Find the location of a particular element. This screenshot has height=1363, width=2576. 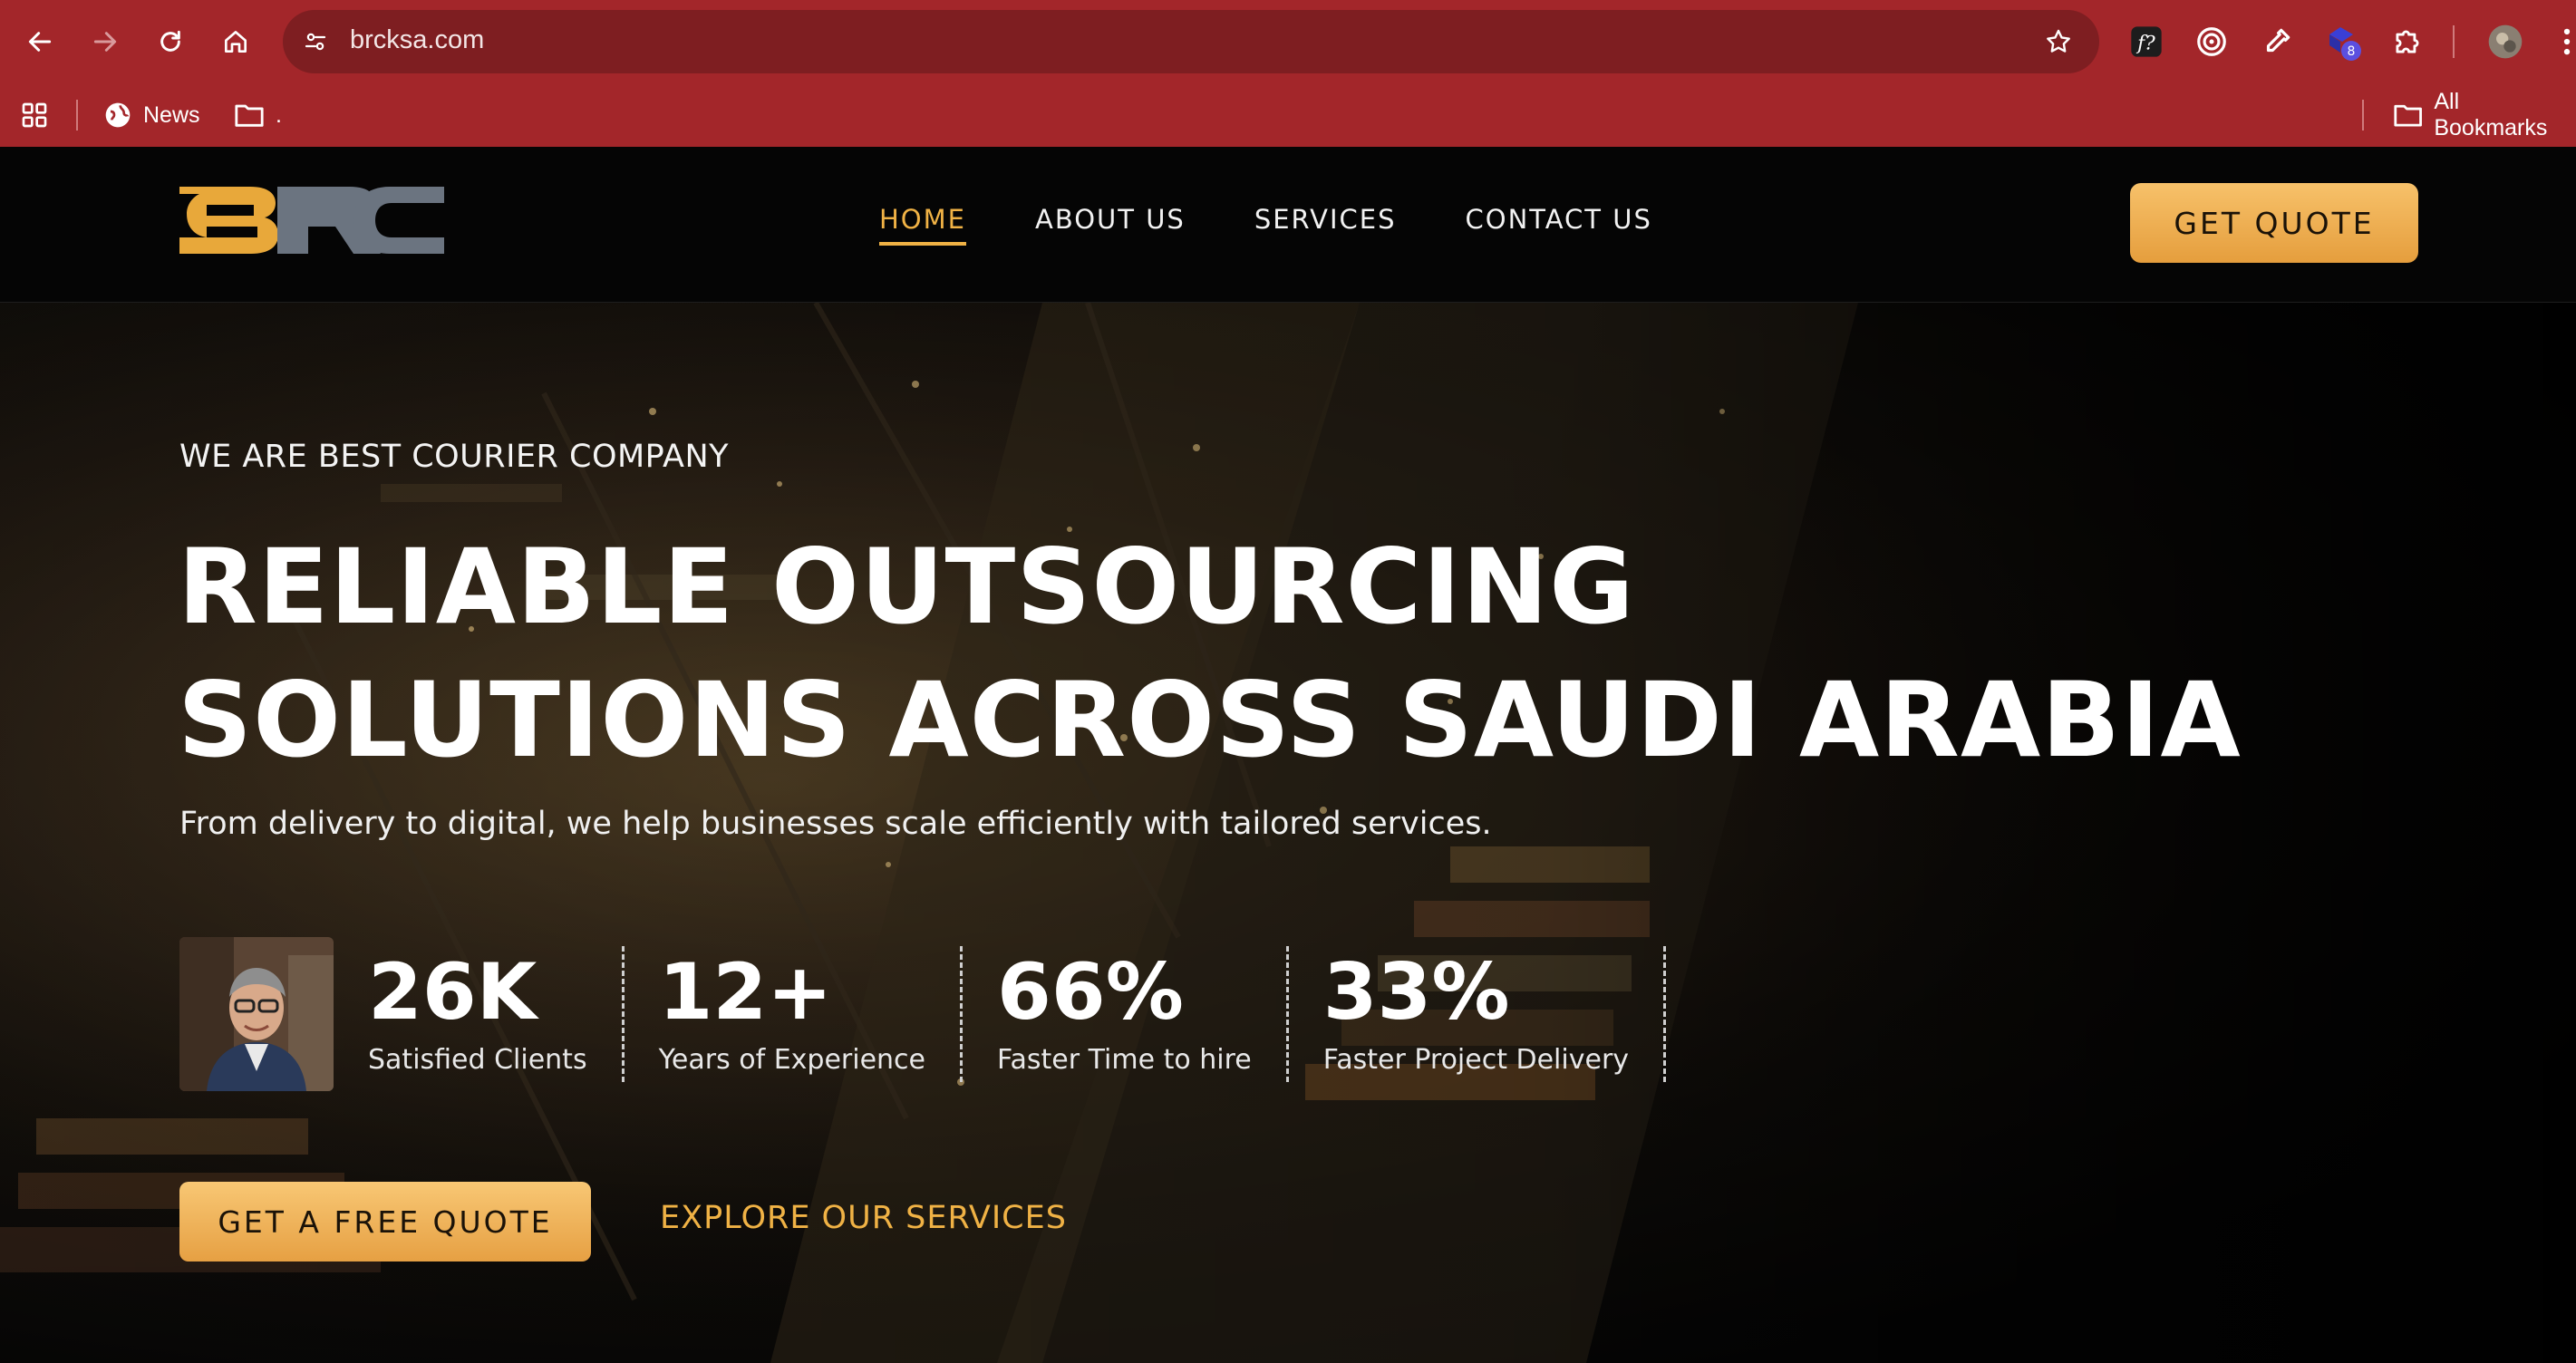

stat-value: 12+ is located at coordinates (745, 992).